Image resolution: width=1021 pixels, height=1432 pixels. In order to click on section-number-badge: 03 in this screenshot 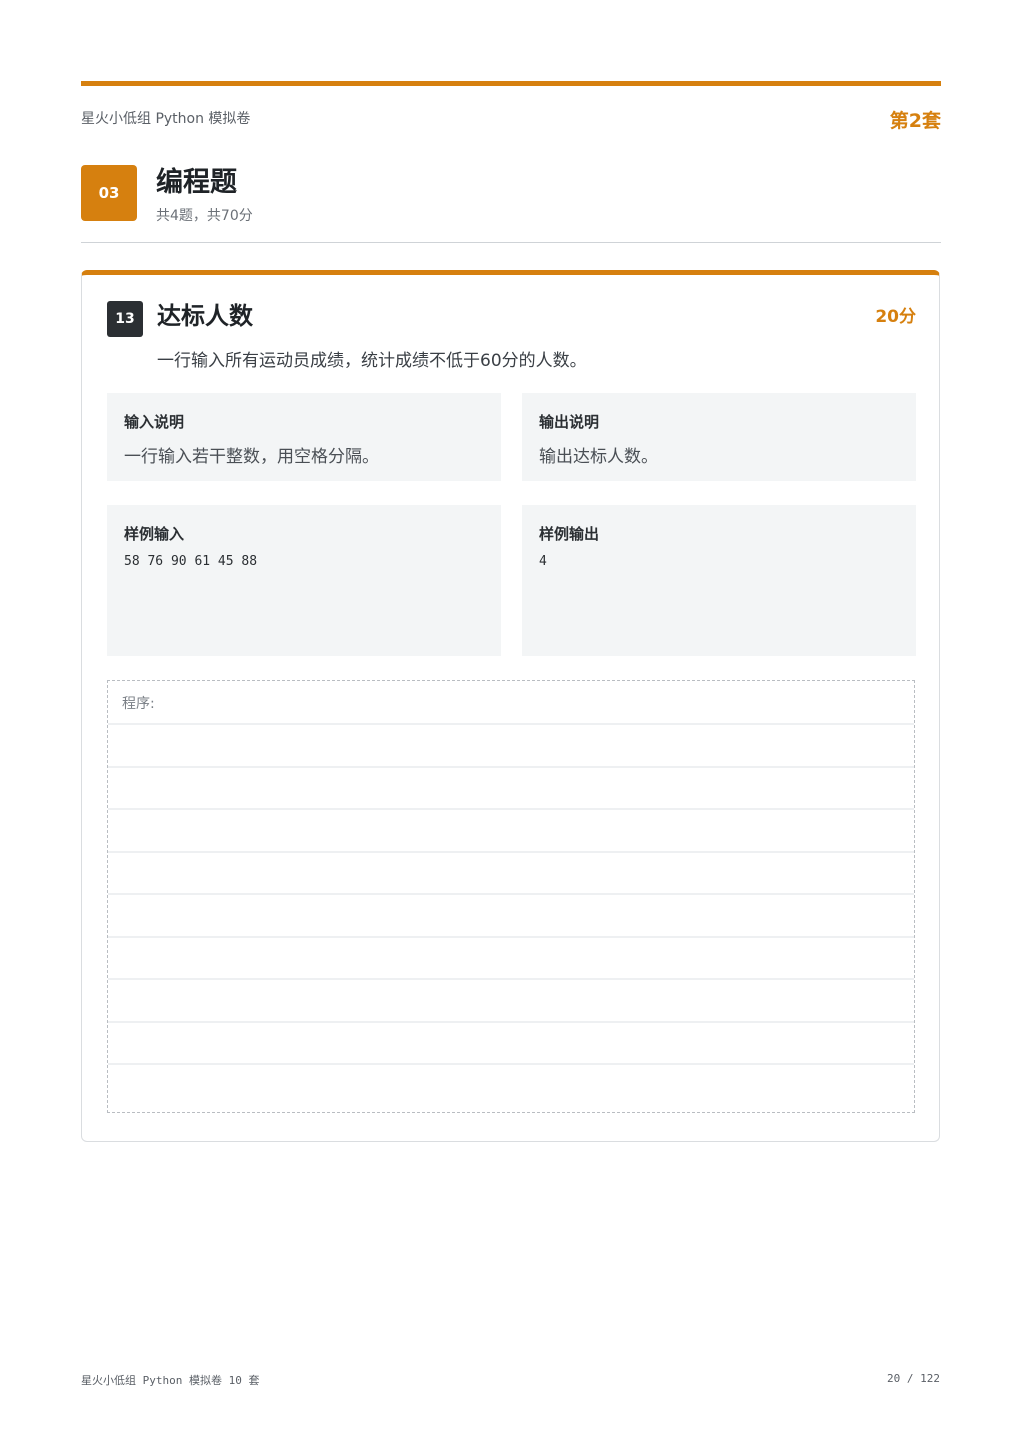, I will do `click(109, 193)`.